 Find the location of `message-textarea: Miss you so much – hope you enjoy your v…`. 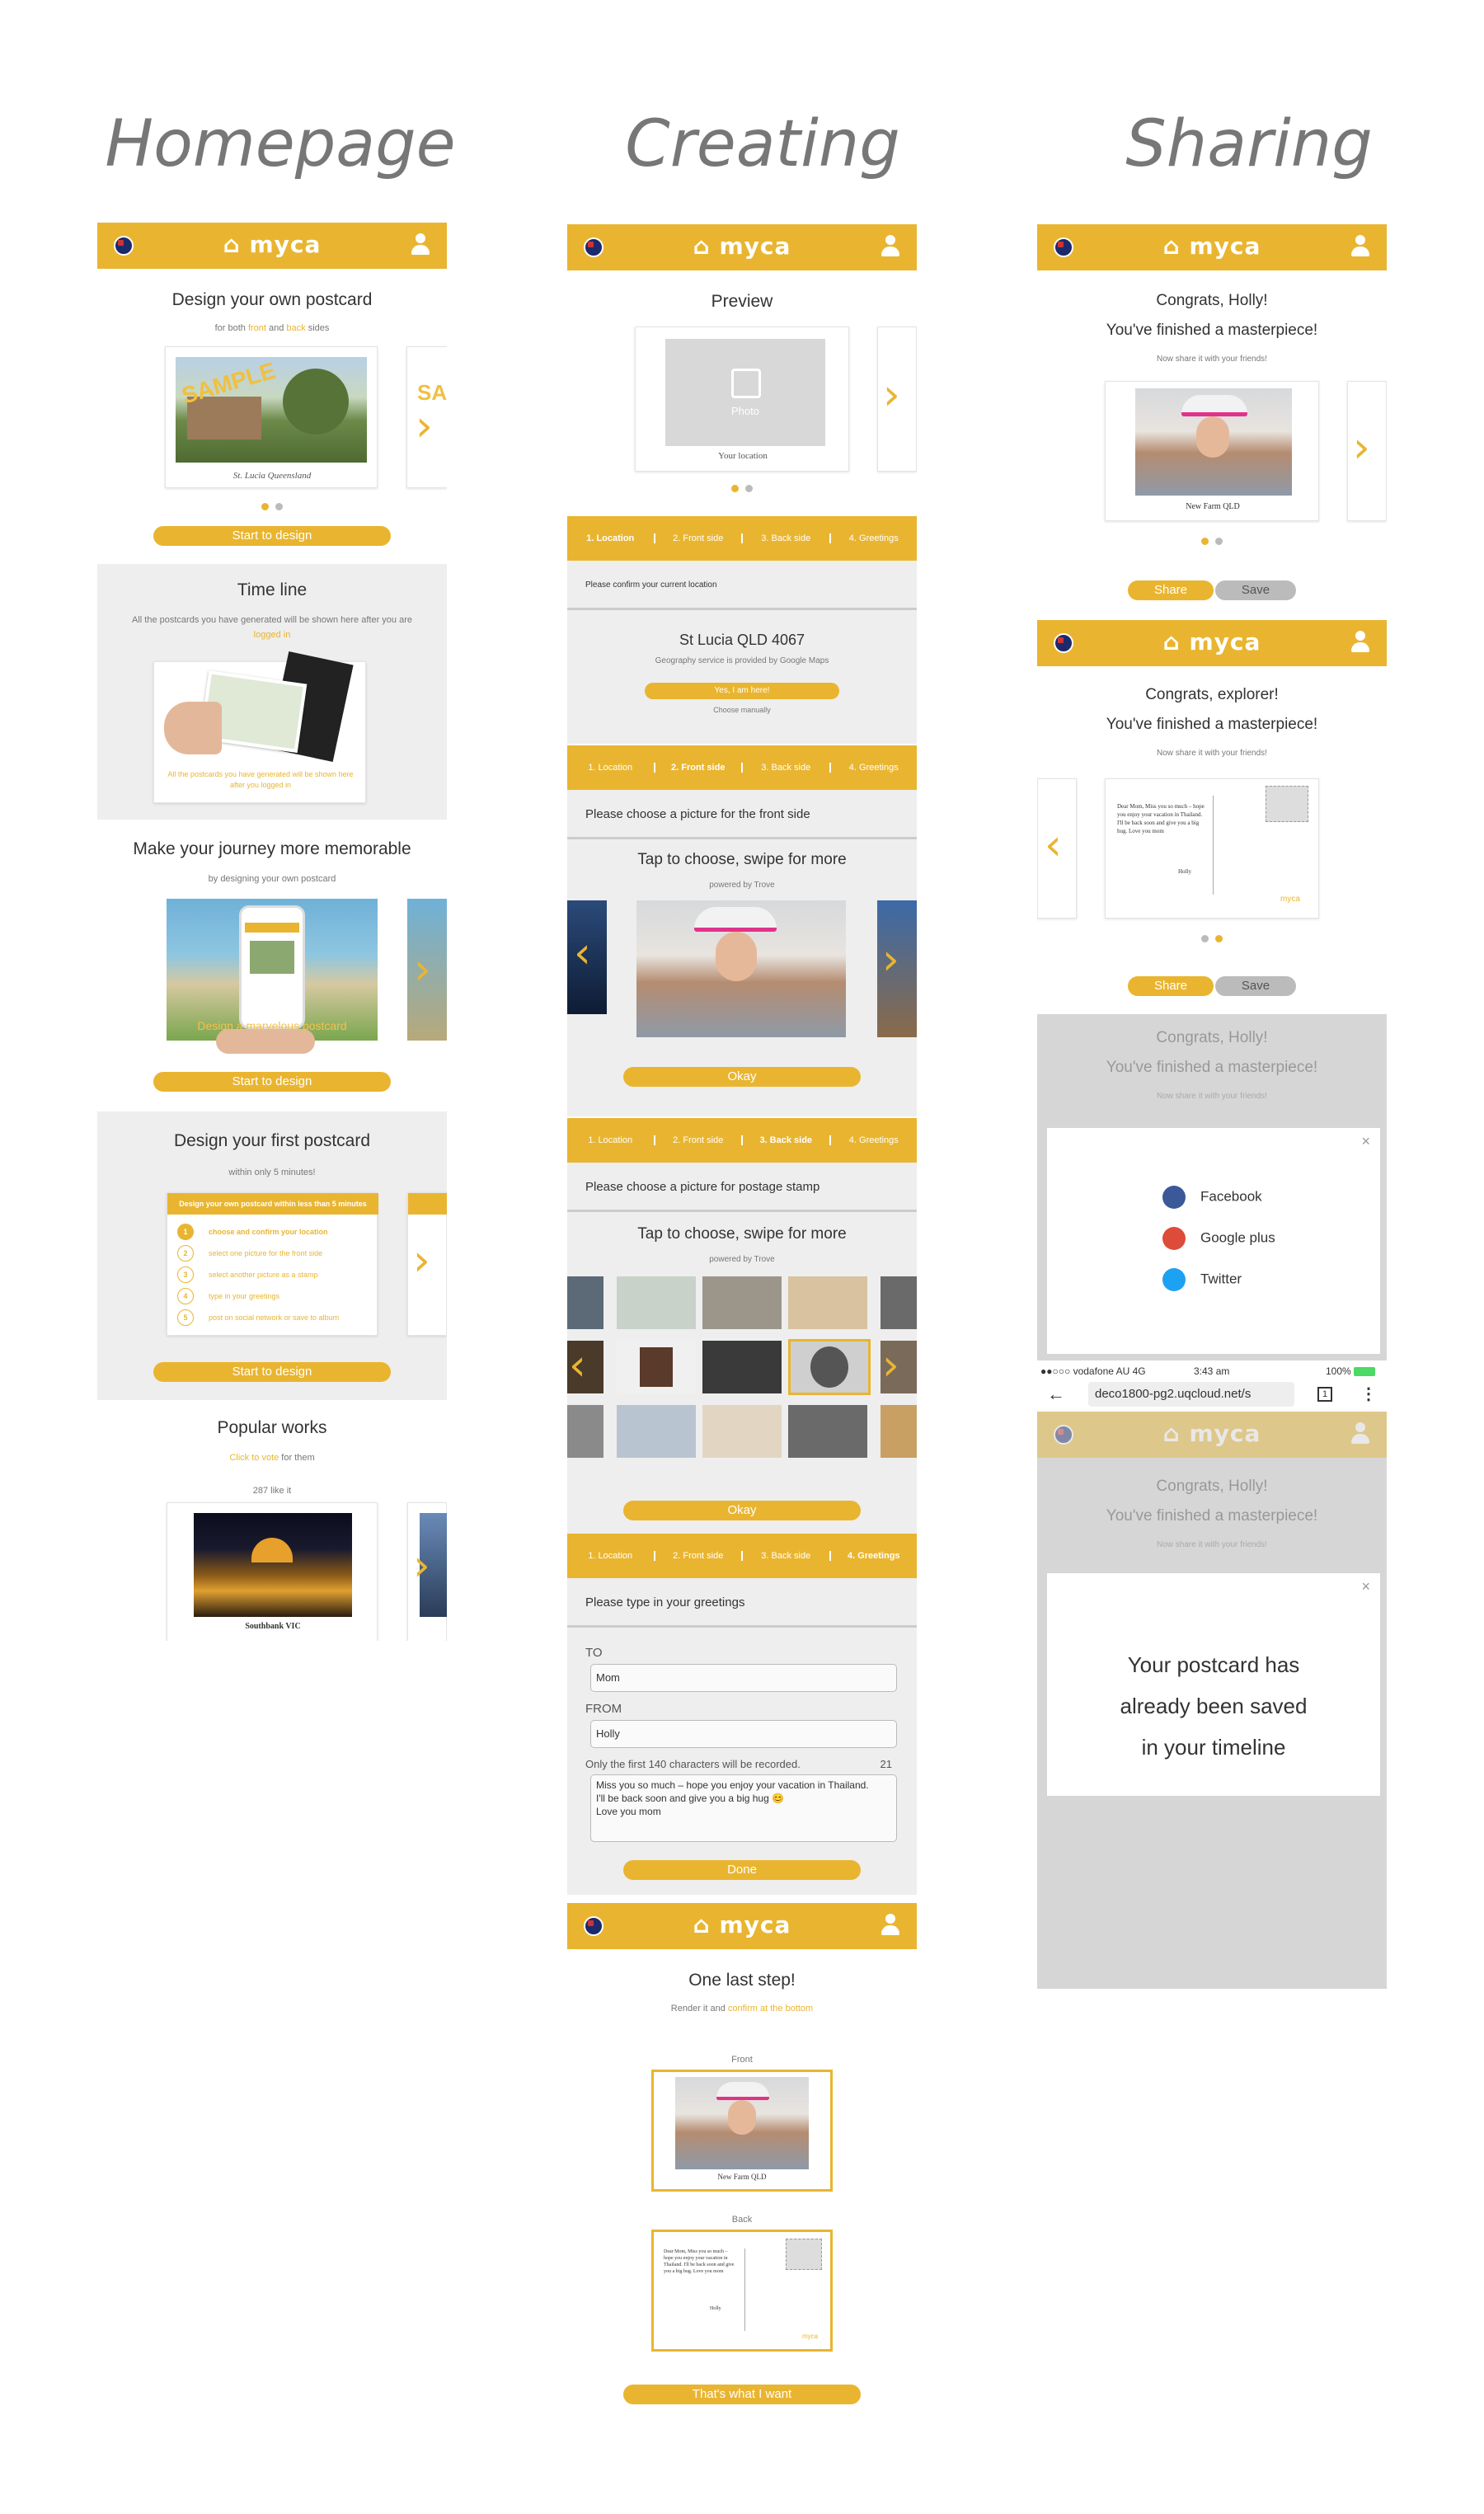

message-textarea: Miss you so much – hope you enjoy your v… is located at coordinates (743, 1808).